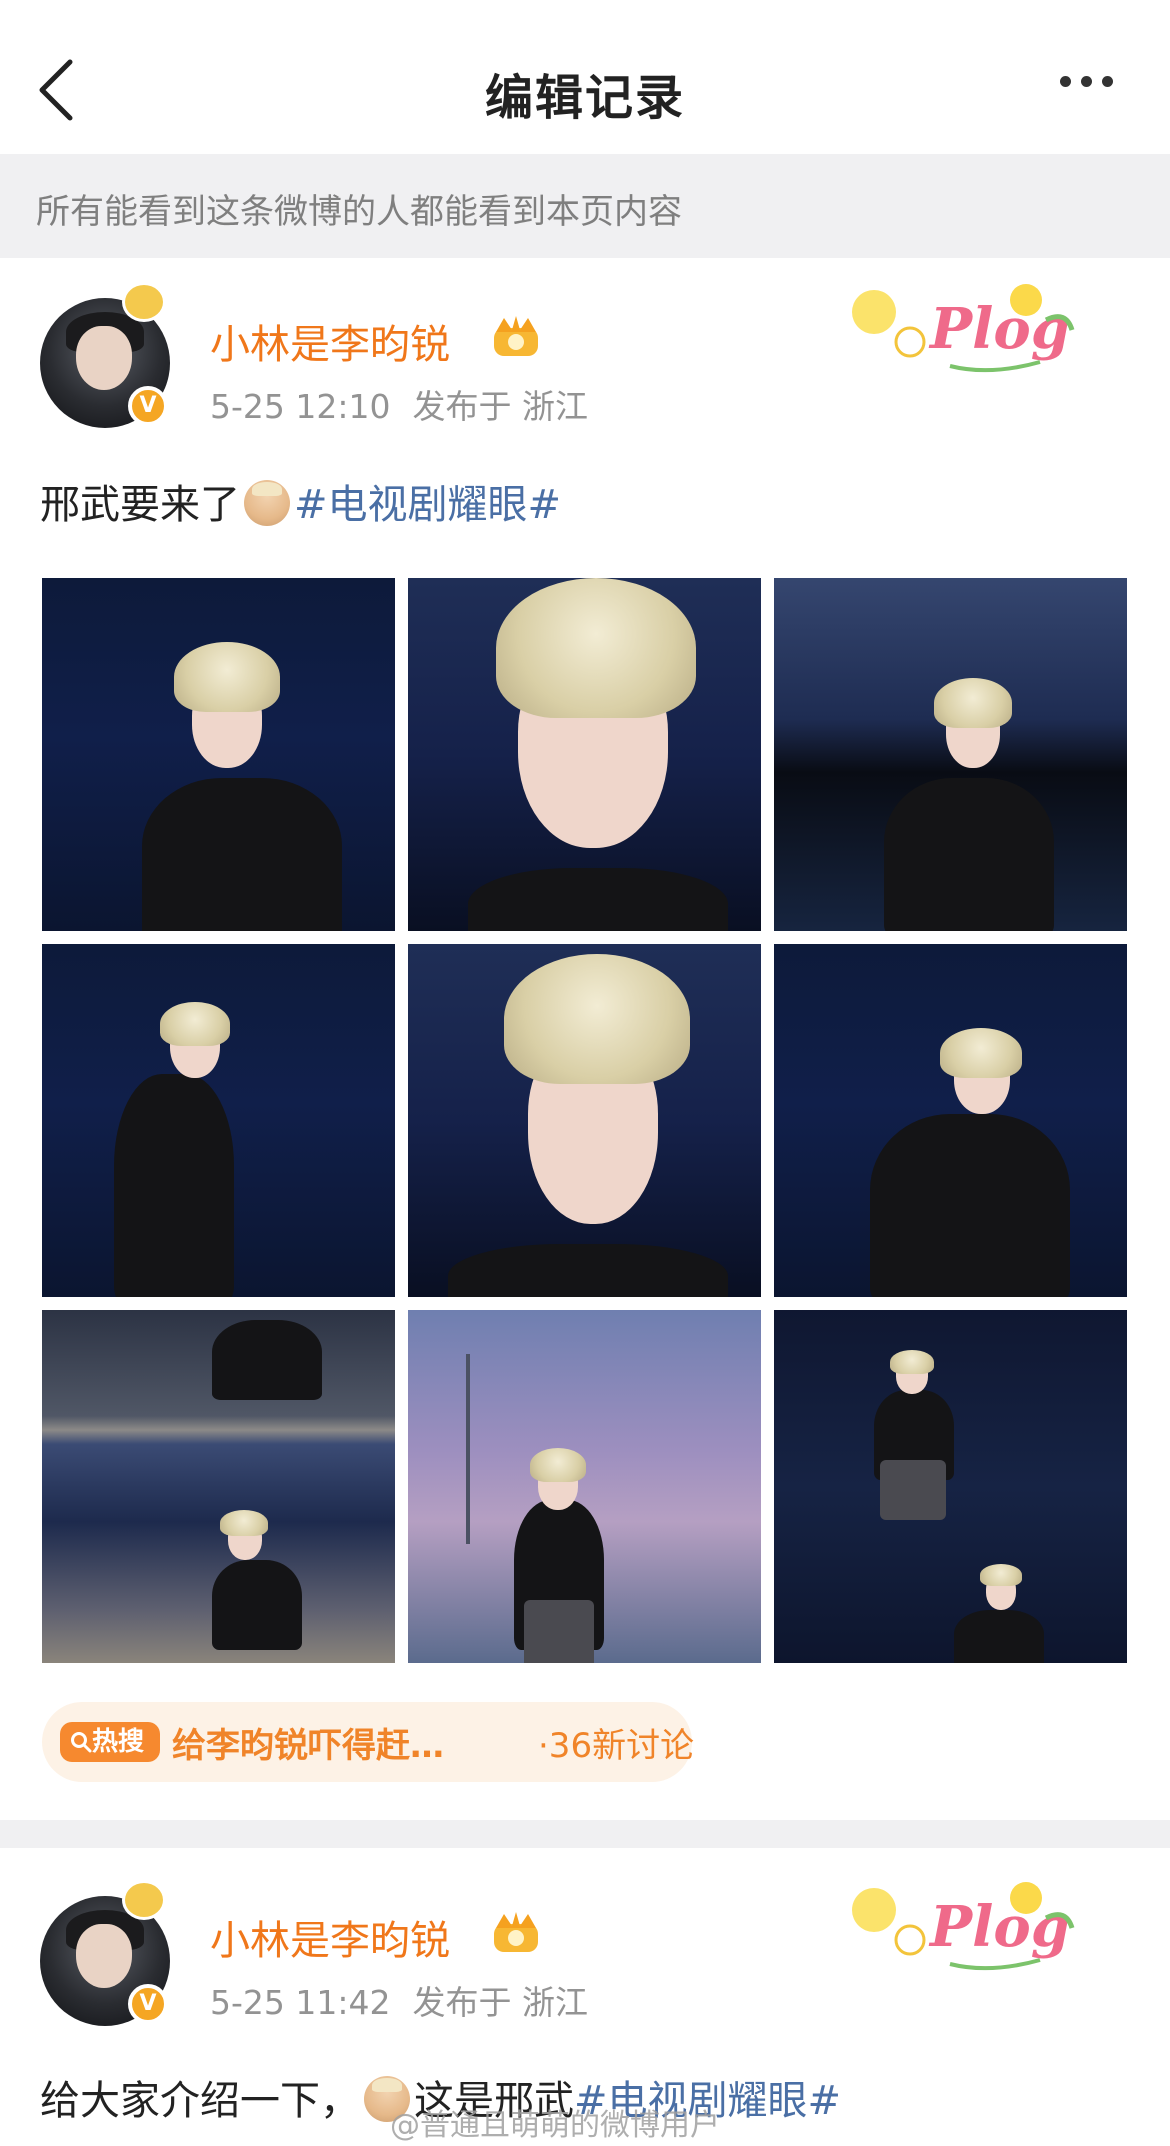 The width and height of the screenshot is (1170, 2146). What do you see at coordinates (300, 406) in the screenshot?
I see `post-time: 5-25 12:10` at bounding box center [300, 406].